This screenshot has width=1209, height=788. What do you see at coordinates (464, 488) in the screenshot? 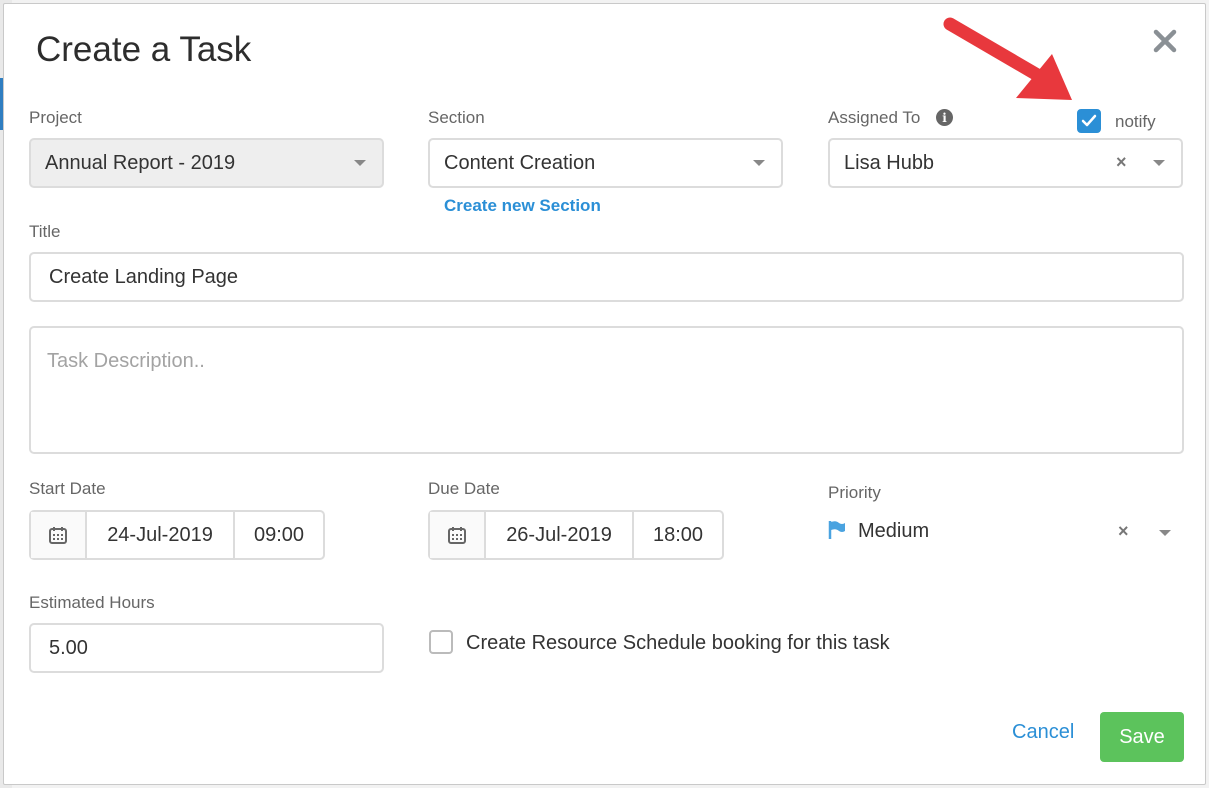
I see `due-date-label: Due Date` at bounding box center [464, 488].